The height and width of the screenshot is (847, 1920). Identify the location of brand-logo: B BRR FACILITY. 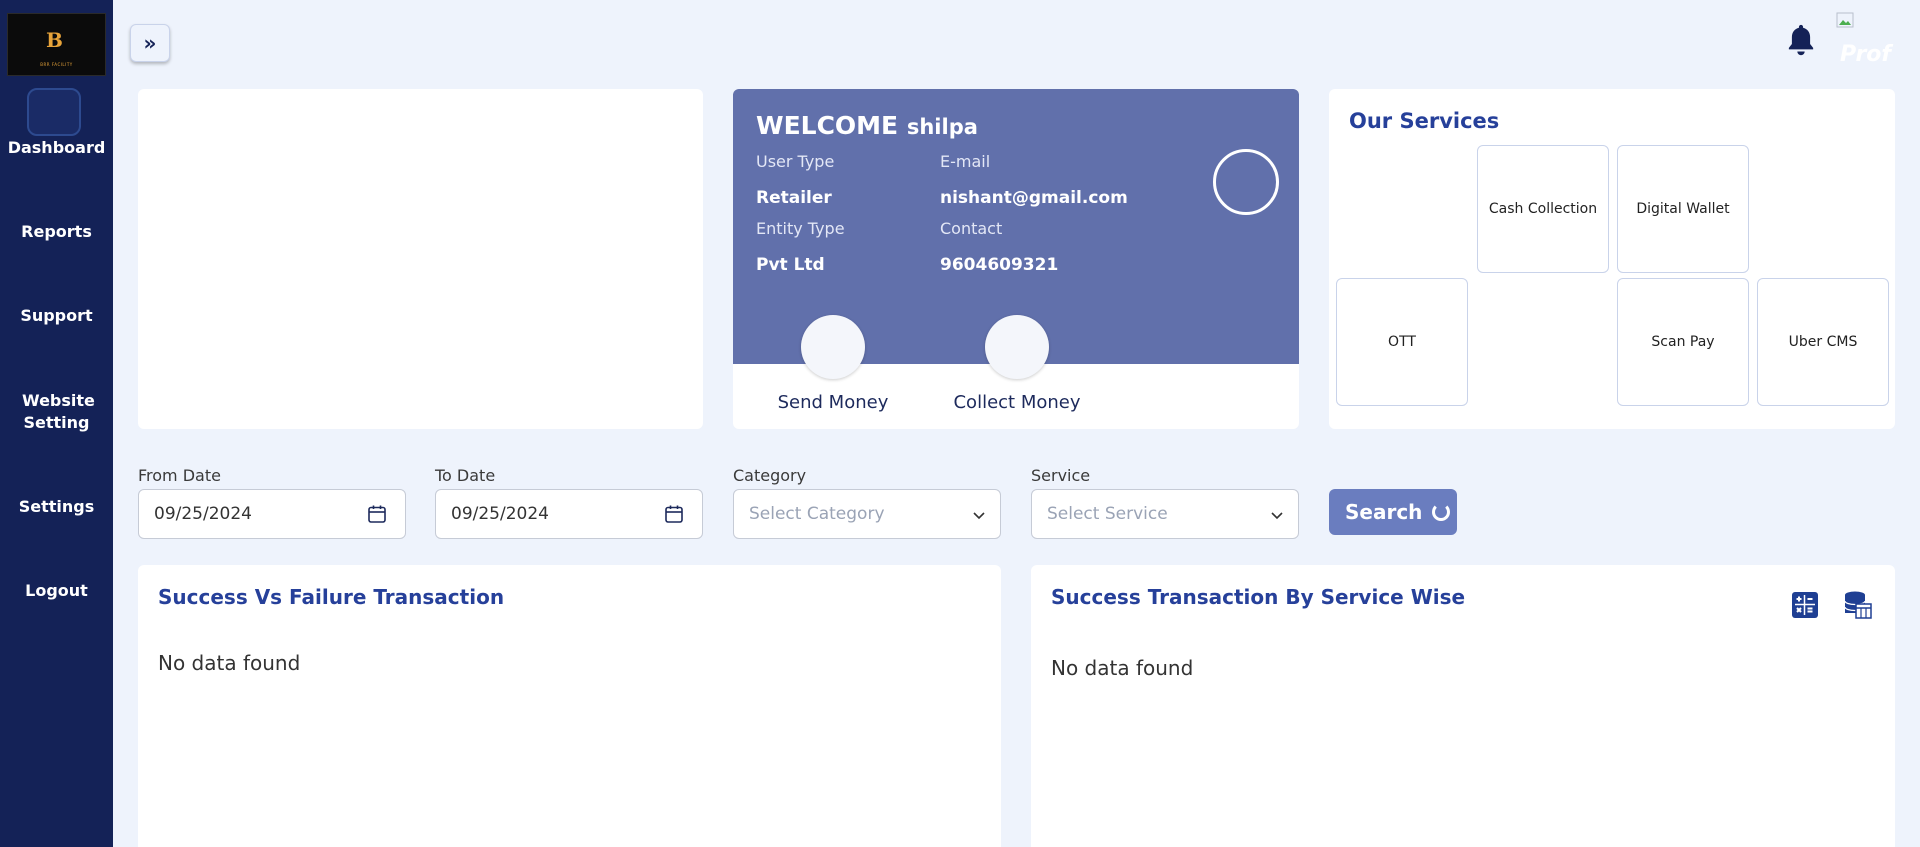
(56, 44).